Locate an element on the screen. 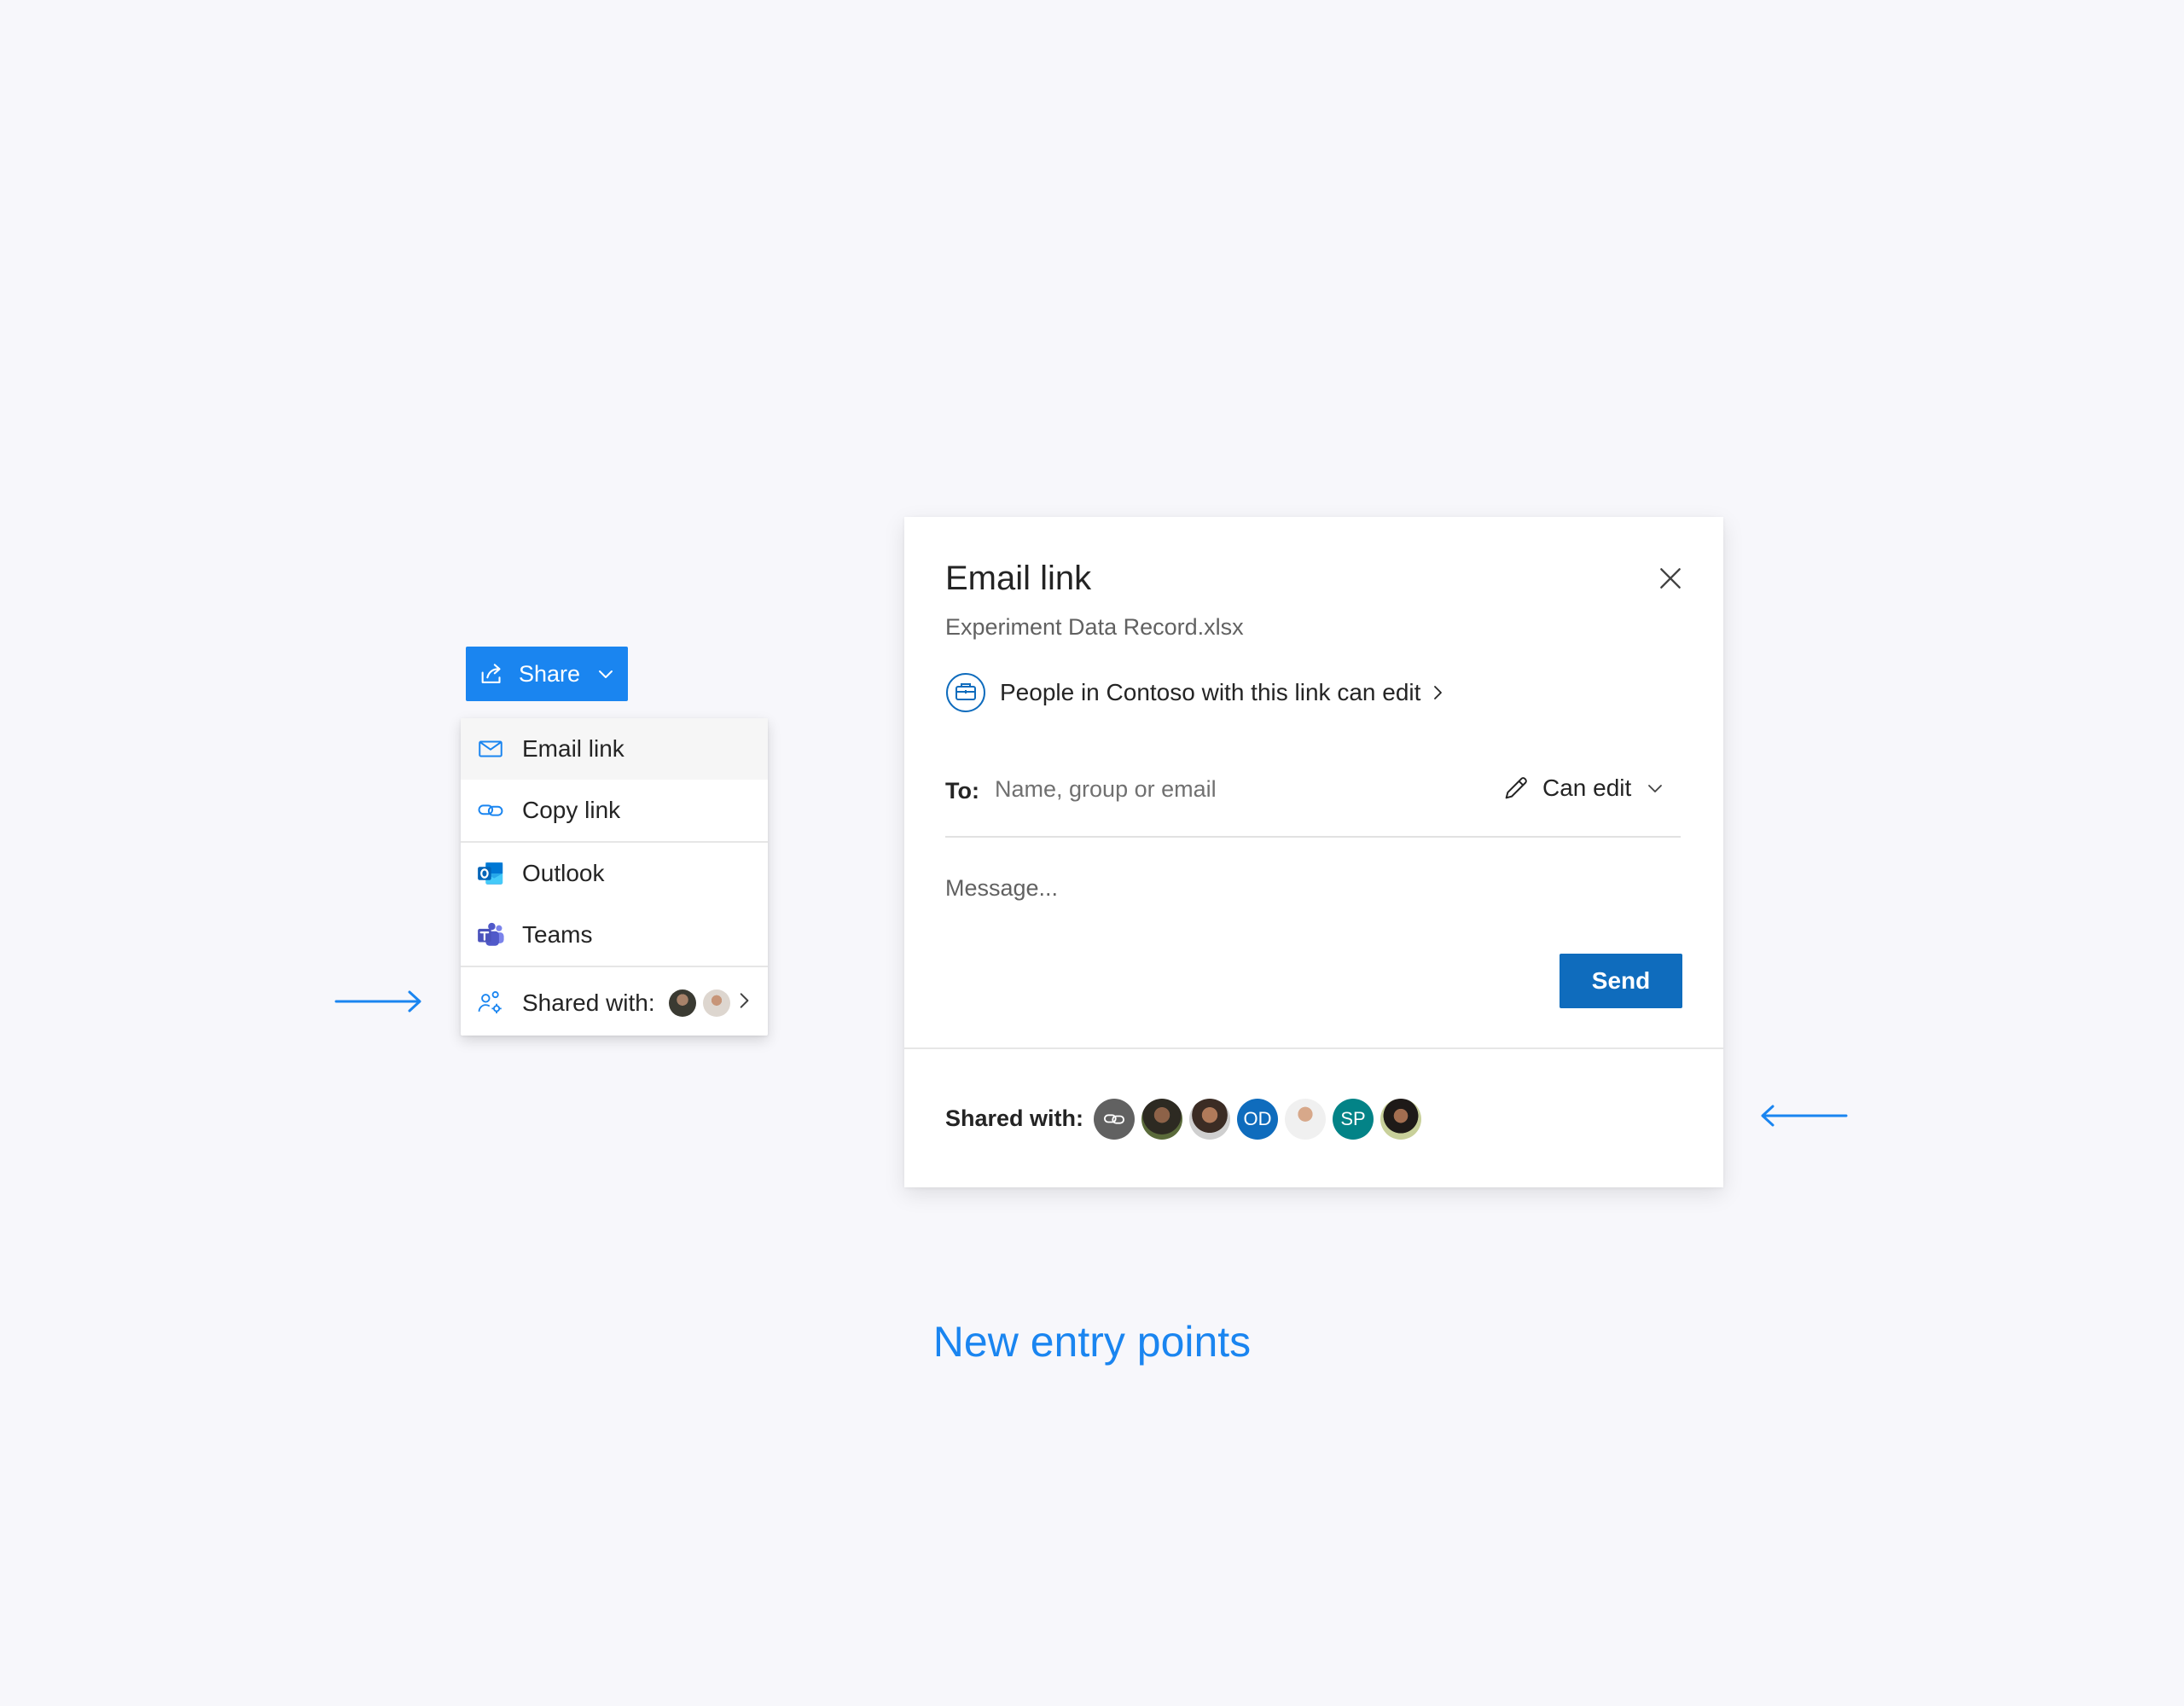 Image resolution: width=2184 pixels, height=1706 pixels. pencil-icon is located at coordinates (1516, 788).